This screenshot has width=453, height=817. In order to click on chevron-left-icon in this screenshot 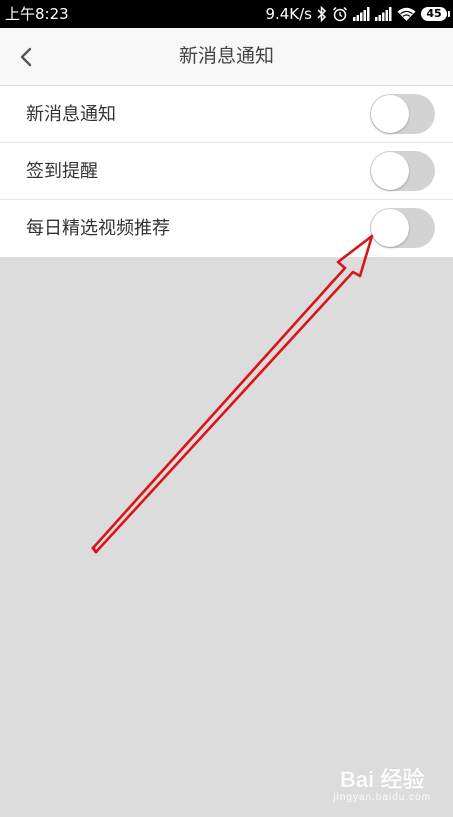, I will do `click(26, 57)`.